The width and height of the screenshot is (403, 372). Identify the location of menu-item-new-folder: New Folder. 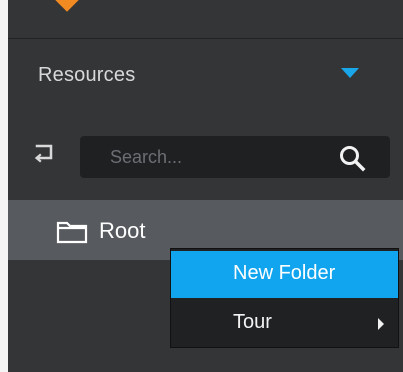
(284, 274).